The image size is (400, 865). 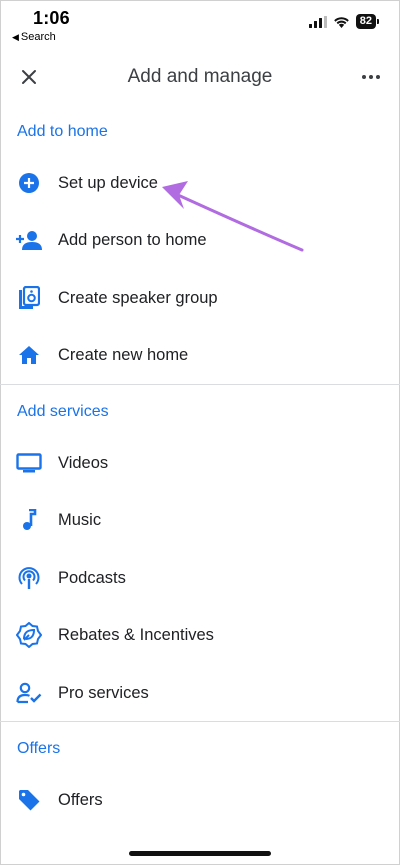 What do you see at coordinates (63, 411) in the screenshot?
I see `section-header-add-services: Add services` at bounding box center [63, 411].